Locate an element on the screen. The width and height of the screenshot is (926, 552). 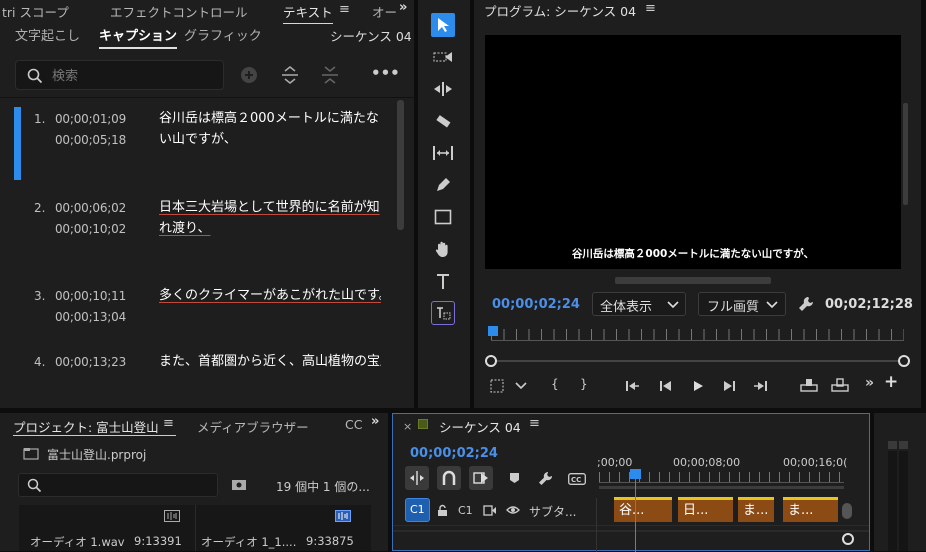
sync-lock-icon is located at coordinates (490, 510).